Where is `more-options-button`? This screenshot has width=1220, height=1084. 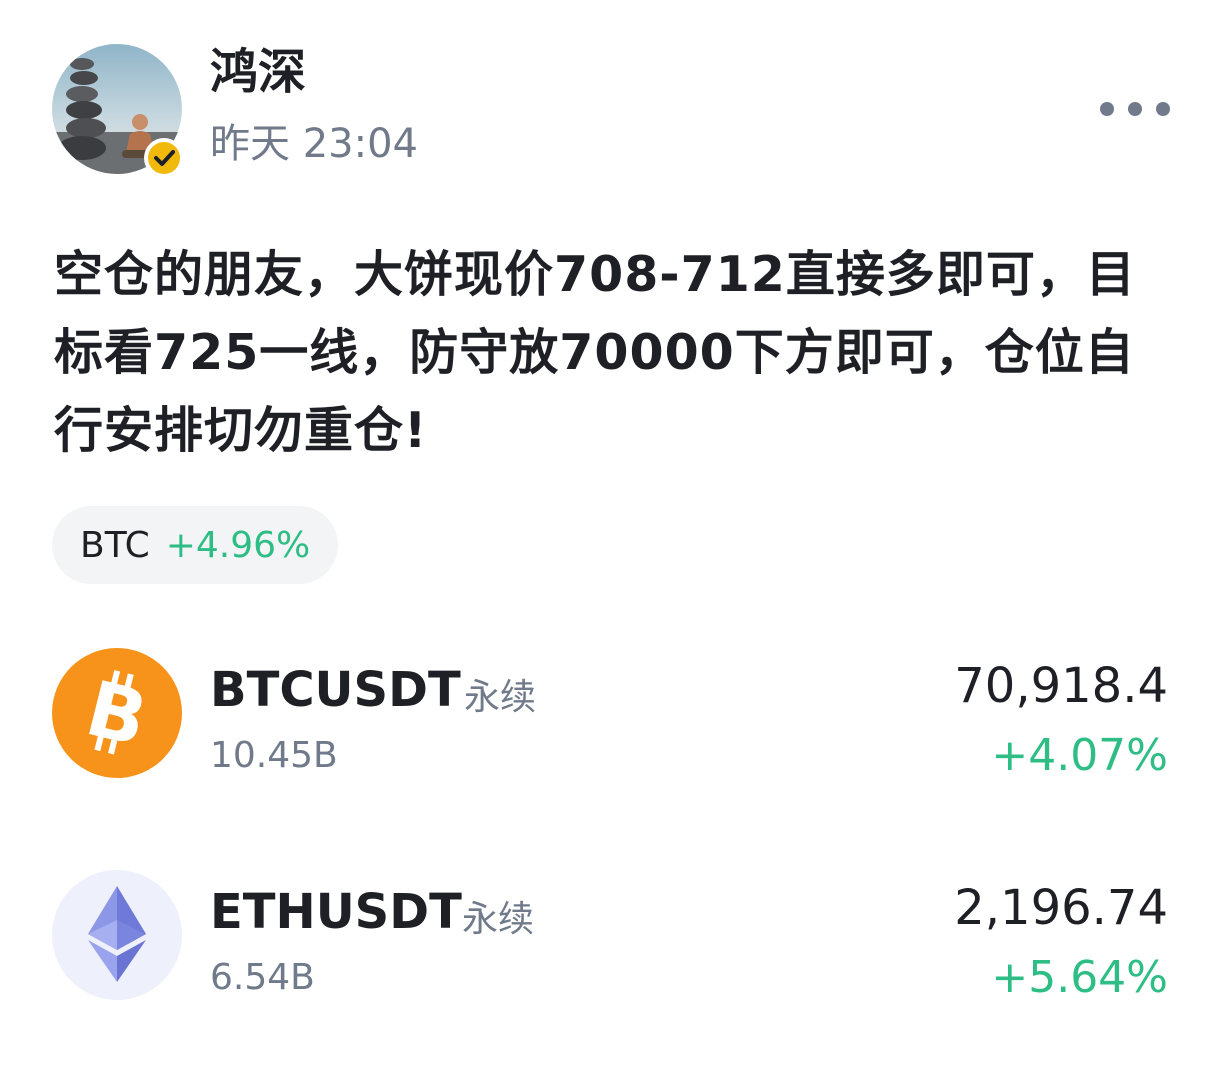 more-options-button is located at coordinates (1135, 109).